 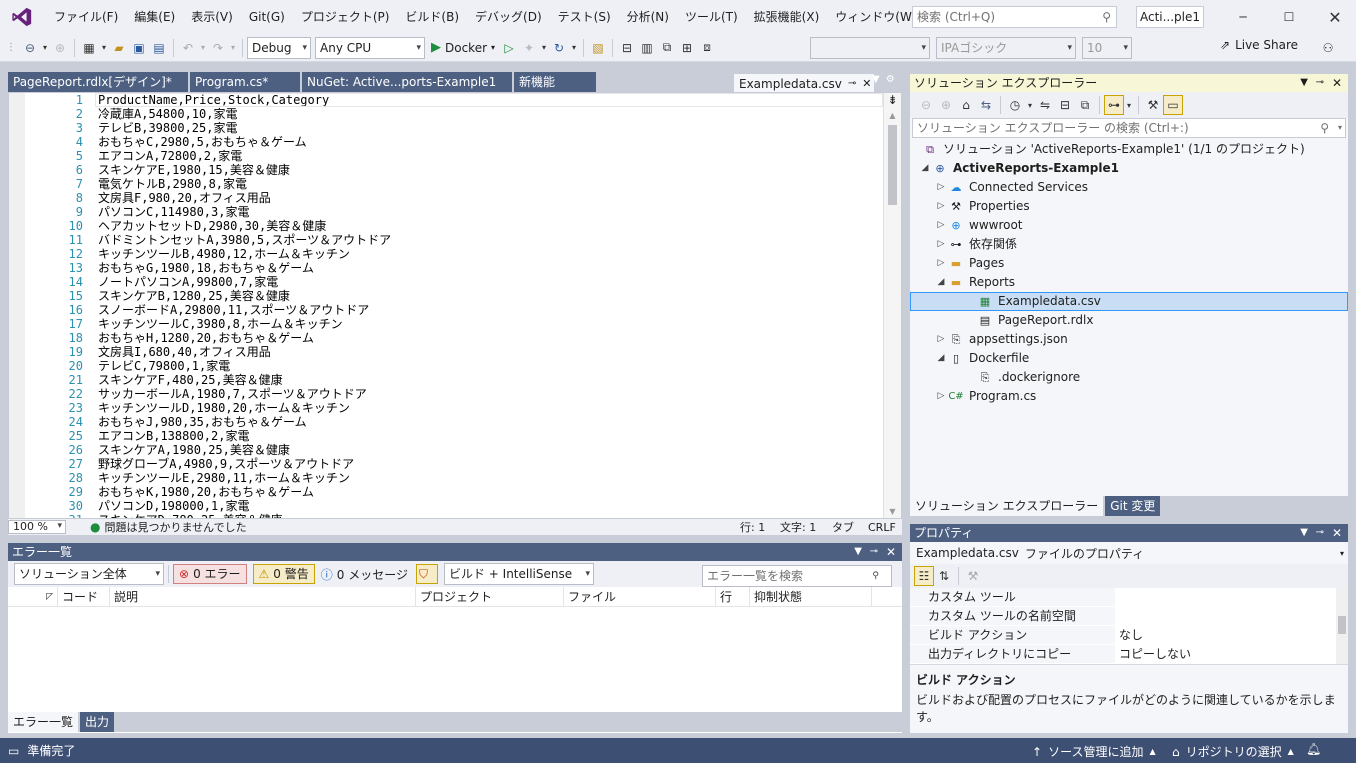 I want to click on code-line: 文房具F,980,20,オフィス用品, so click(x=490, y=198).